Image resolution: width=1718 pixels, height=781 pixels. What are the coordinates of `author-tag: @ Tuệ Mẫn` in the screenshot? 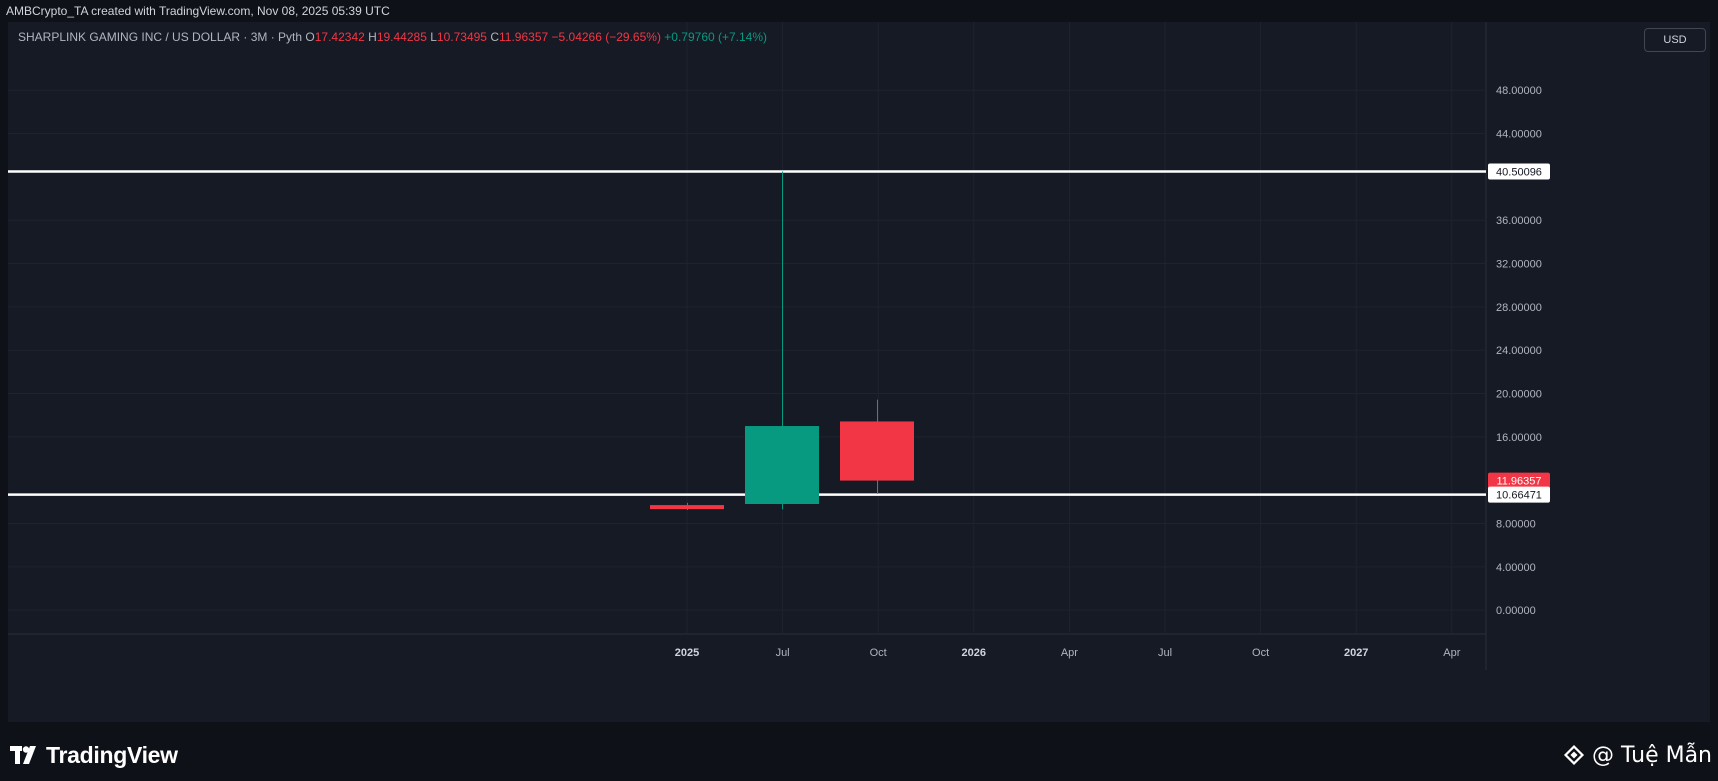 It's located at (1637, 755).